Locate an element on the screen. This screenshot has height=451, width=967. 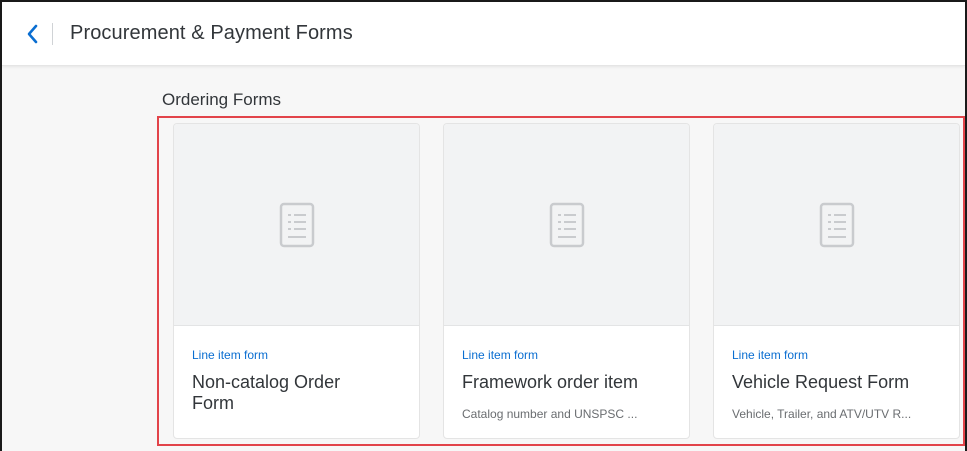
card-title-line: Form is located at coordinates (213, 403).